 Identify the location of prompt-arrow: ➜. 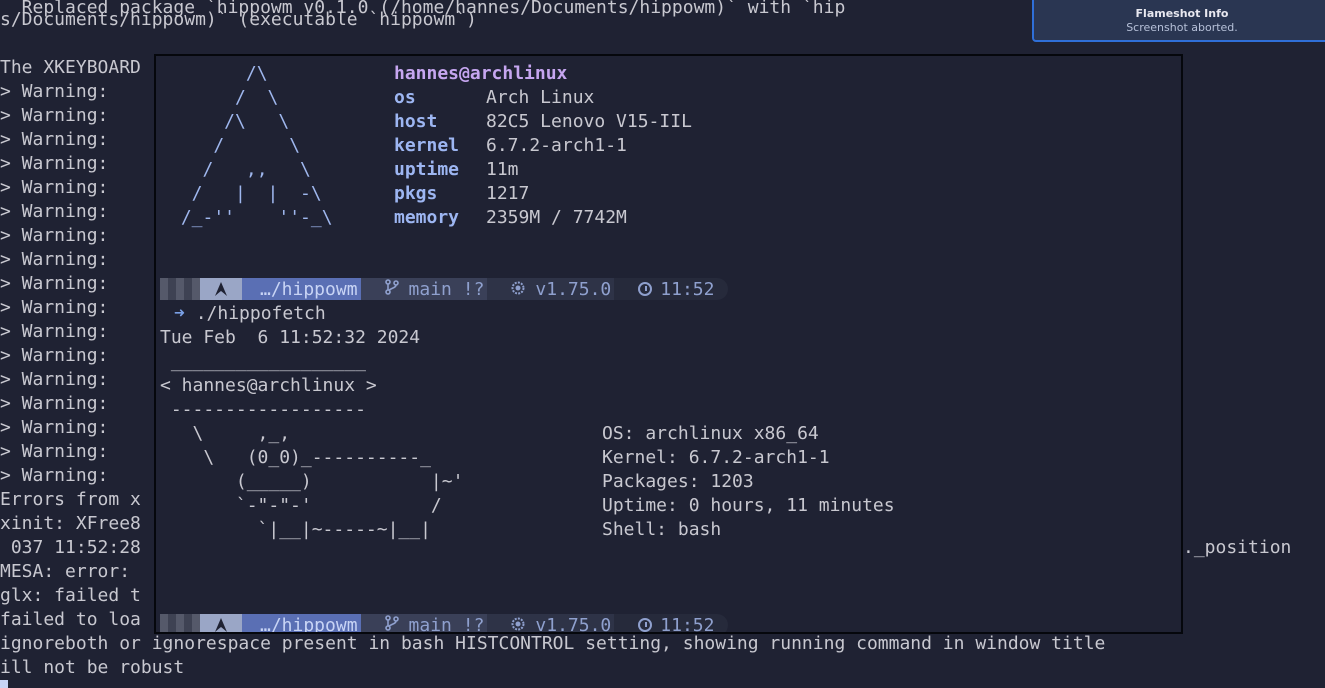
(179, 313).